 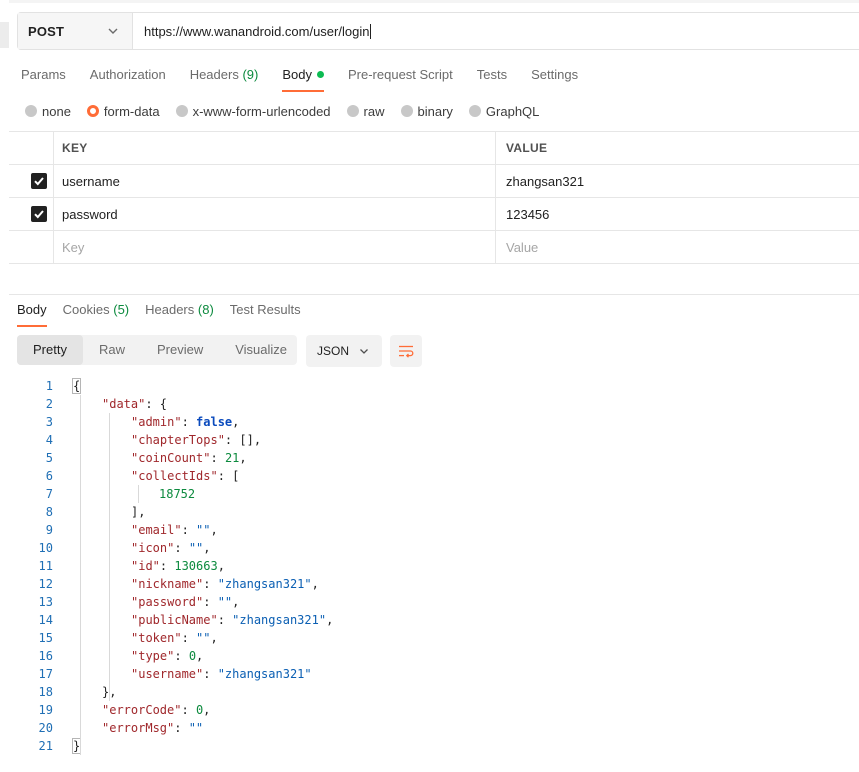 What do you see at coordinates (426, 111) in the screenshot?
I see `radio-binary: binary` at bounding box center [426, 111].